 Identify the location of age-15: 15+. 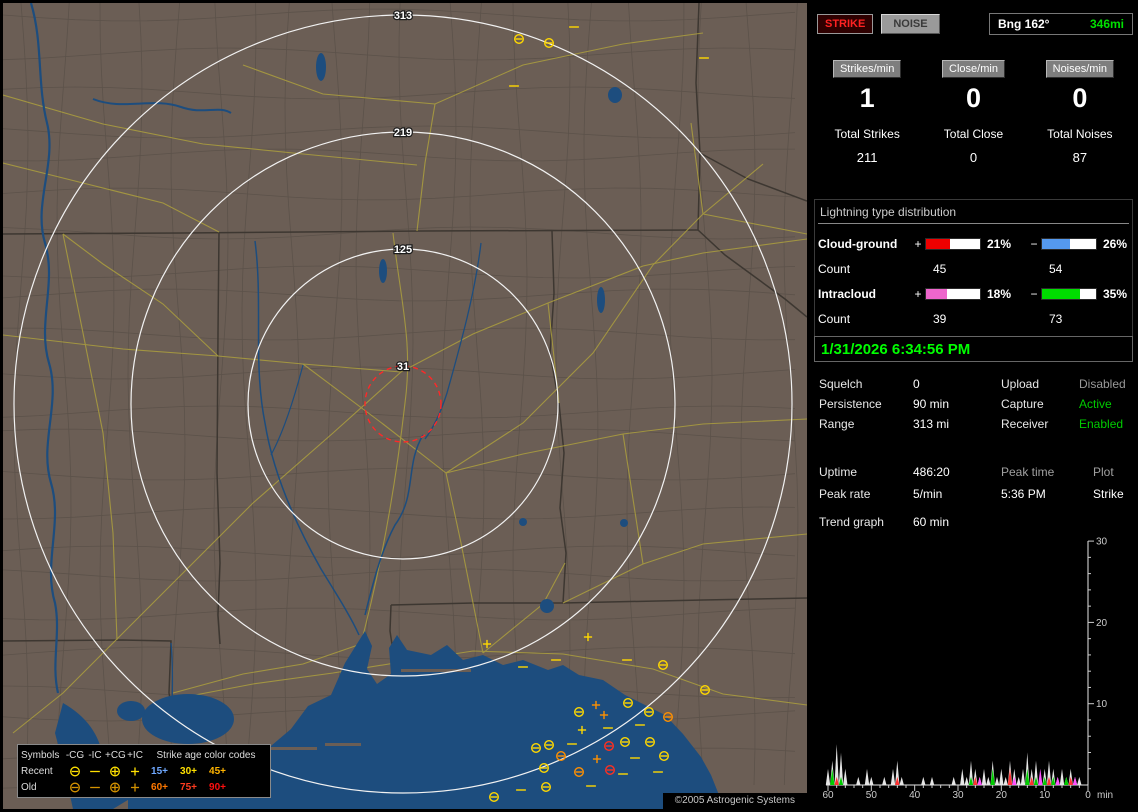
(159, 771).